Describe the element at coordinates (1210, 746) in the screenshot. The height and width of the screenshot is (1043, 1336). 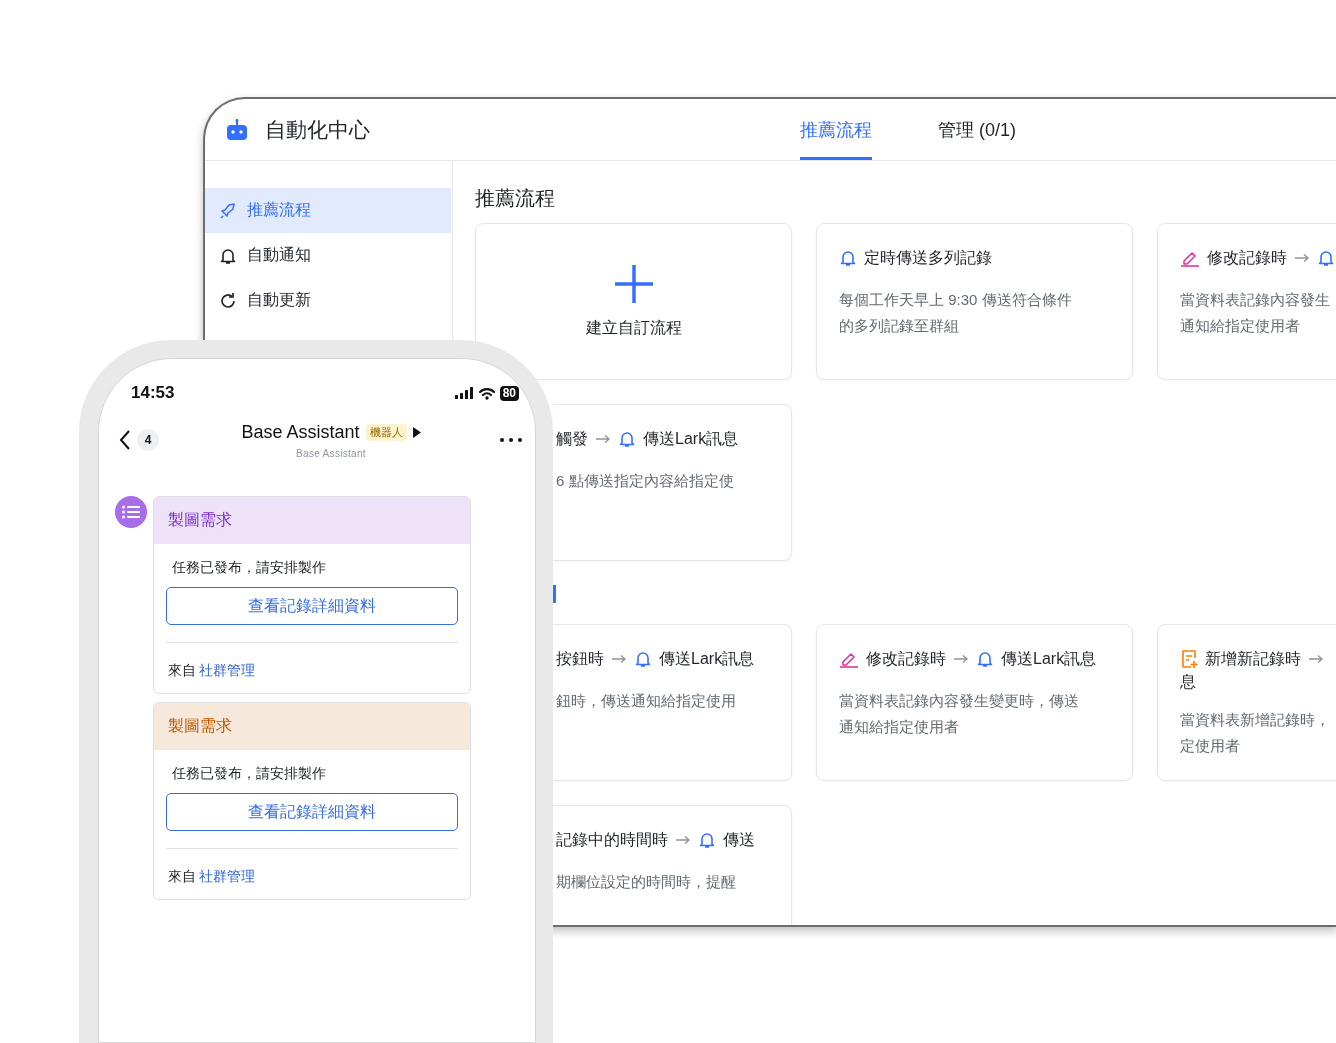
I see `card-description: 定使用者` at that location.